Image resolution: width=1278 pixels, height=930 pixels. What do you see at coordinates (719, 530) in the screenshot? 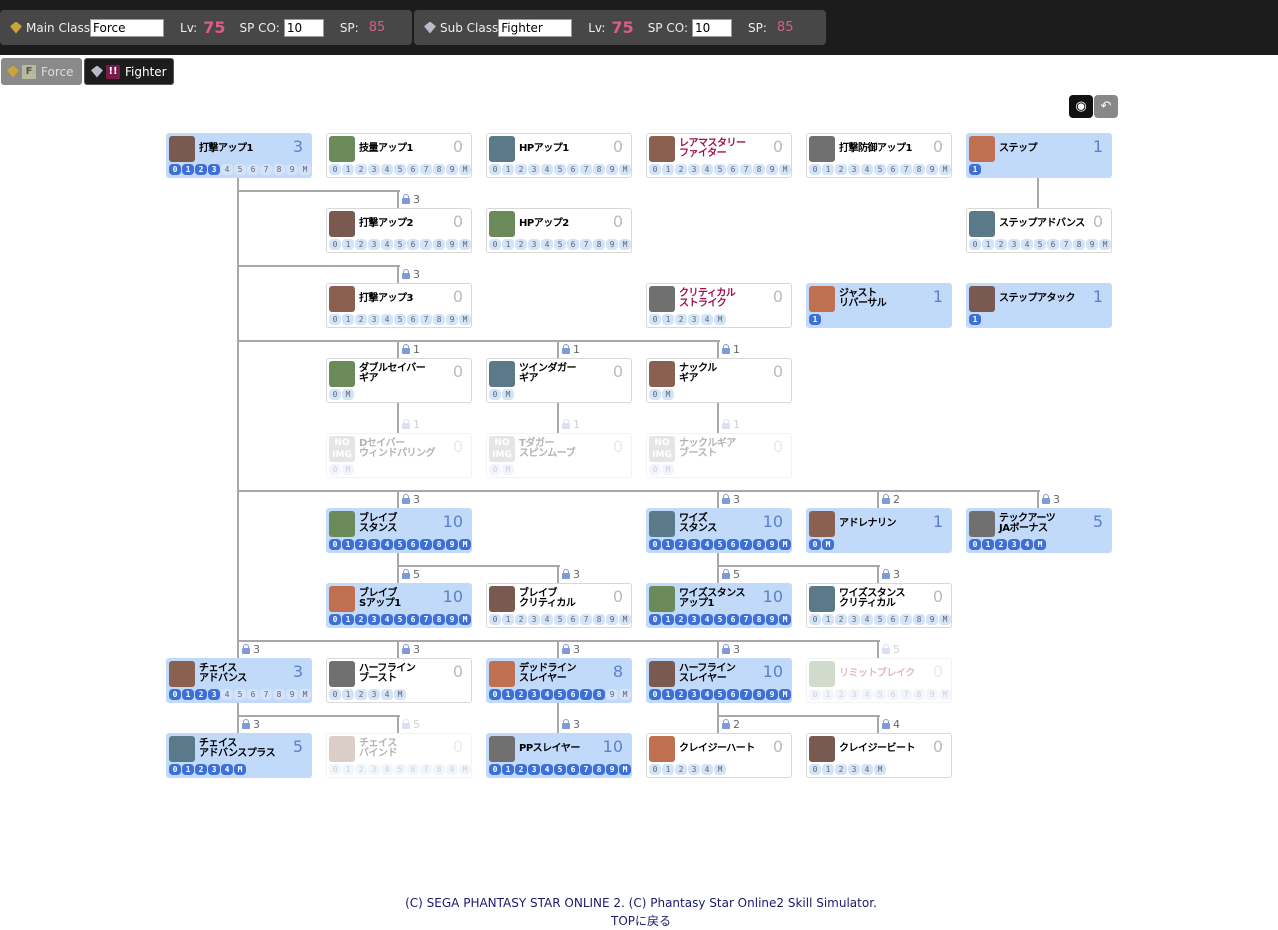
I see `skill-card: ワイズ スタンス 10 0 1 2 3 4 5 6 7 8 9 M` at bounding box center [719, 530].